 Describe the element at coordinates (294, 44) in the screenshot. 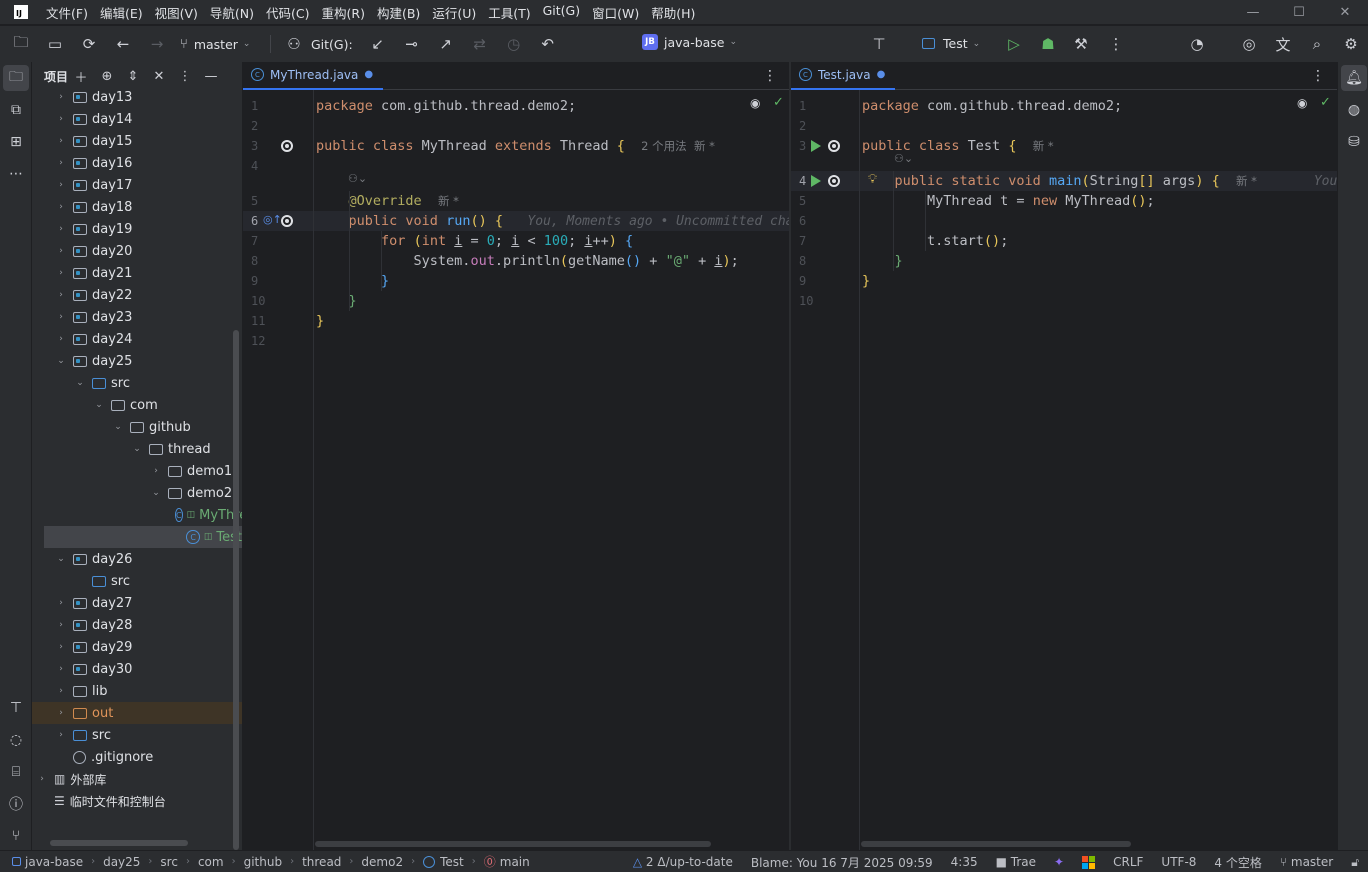

I see `commit-user-icon: ⚇` at that location.